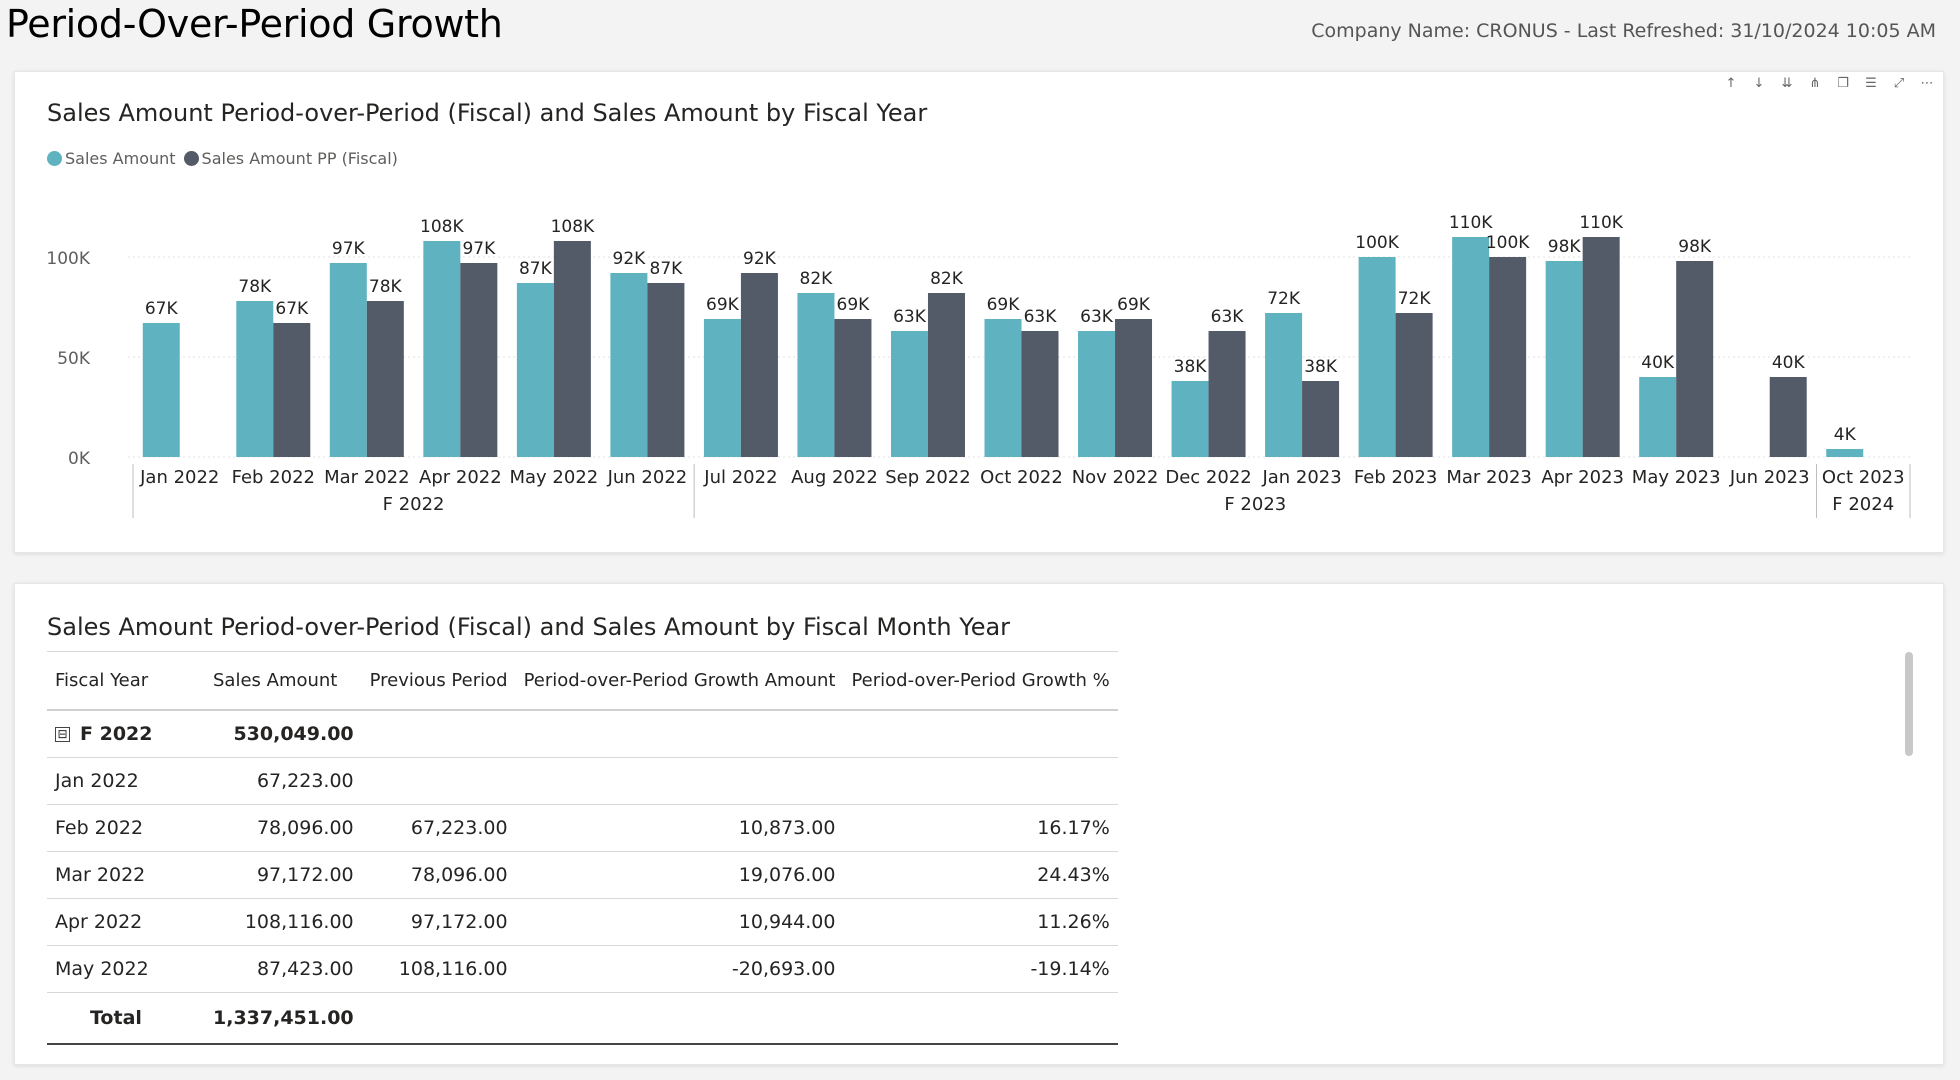 The height and width of the screenshot is (1080, 1960). What do you see at coordinates (126, 681) in the screenshot?
I see `col-fiscal-year: Fiscal Year` at bounding box center [126, 681].